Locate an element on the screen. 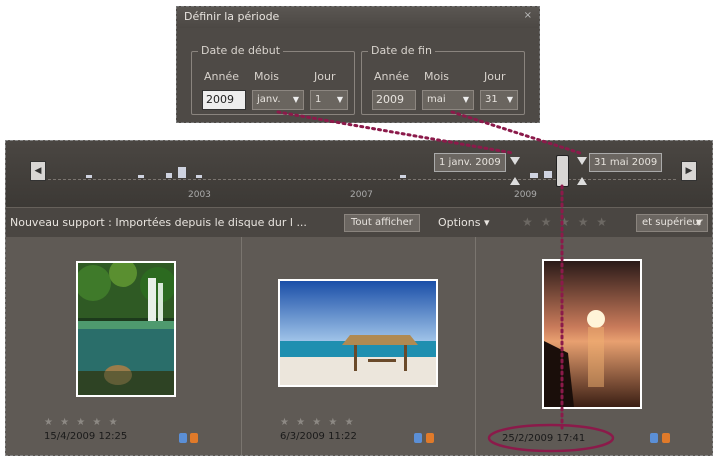 This screenshot has height=462, width=717. end-month-select: mai ▼ is located at coordinates (448, 100).